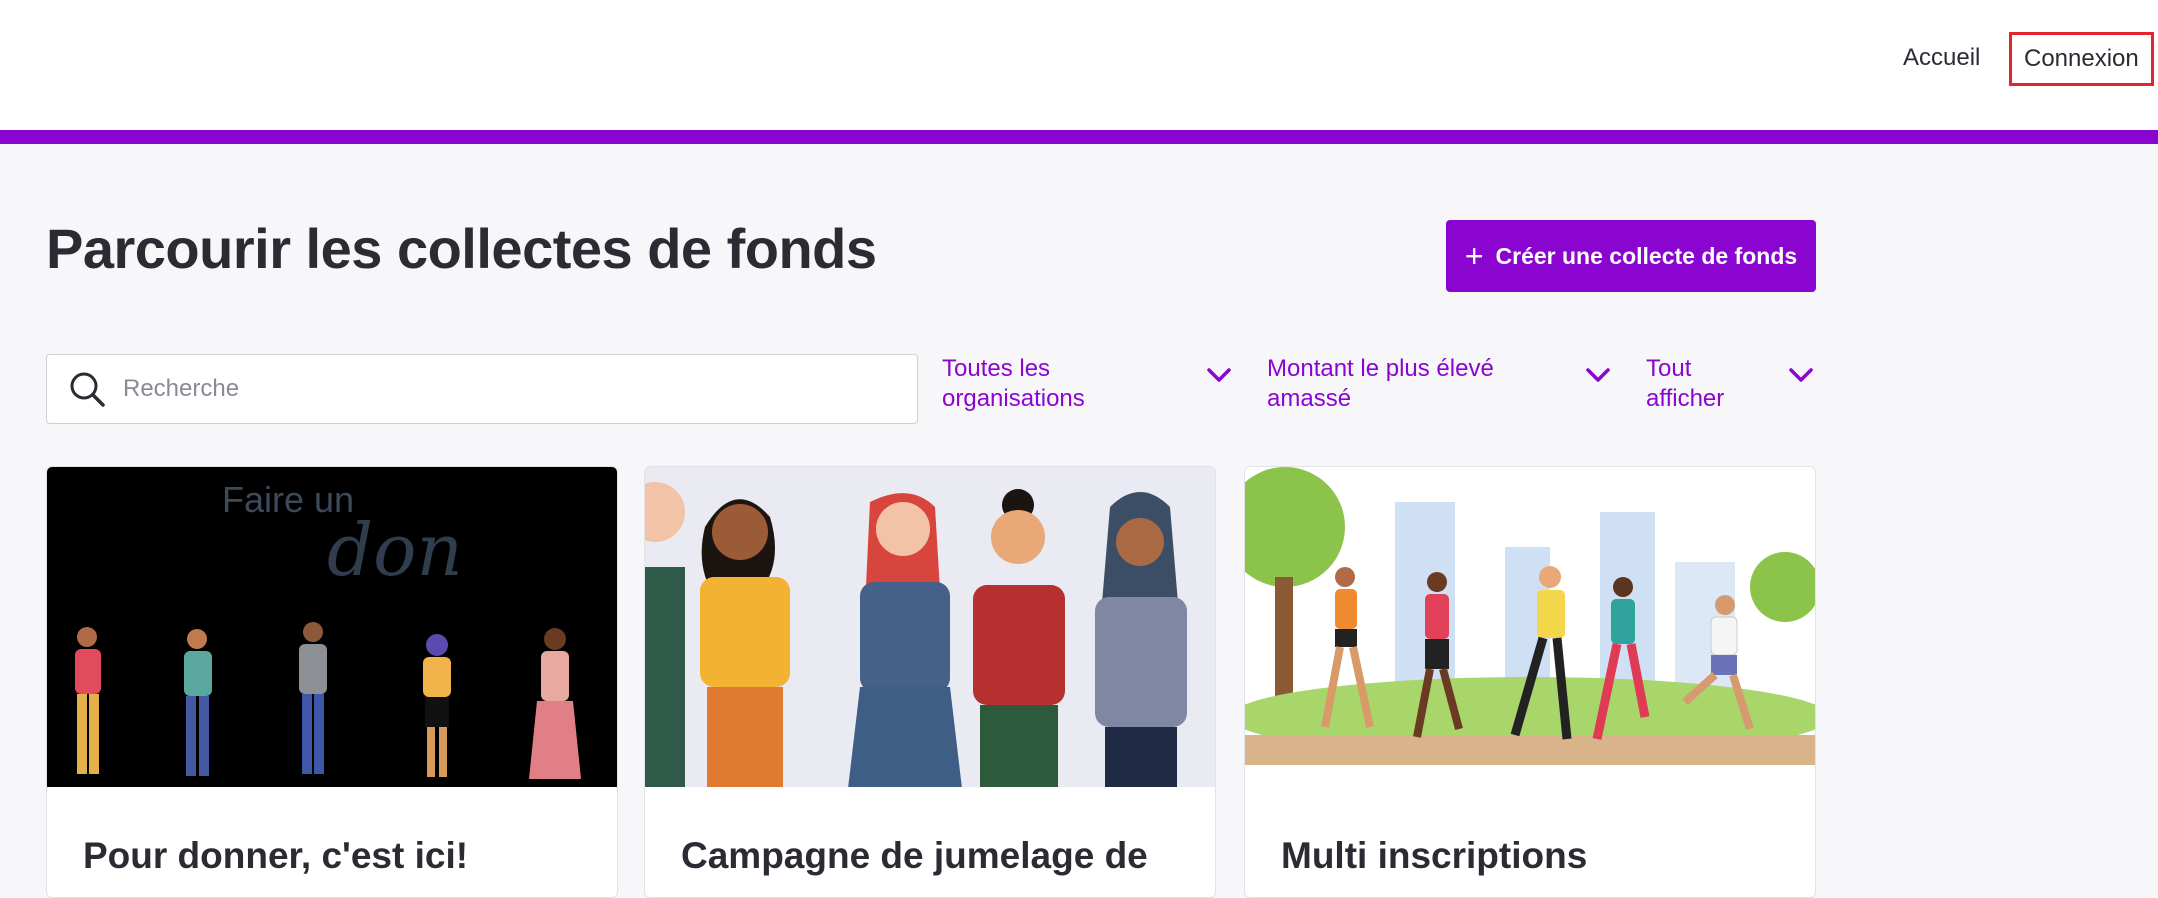  What do you see at coordinates (1079, 137) in the screenshot?
I see `brand-accent-bar` at bounding box center [1079, 137].